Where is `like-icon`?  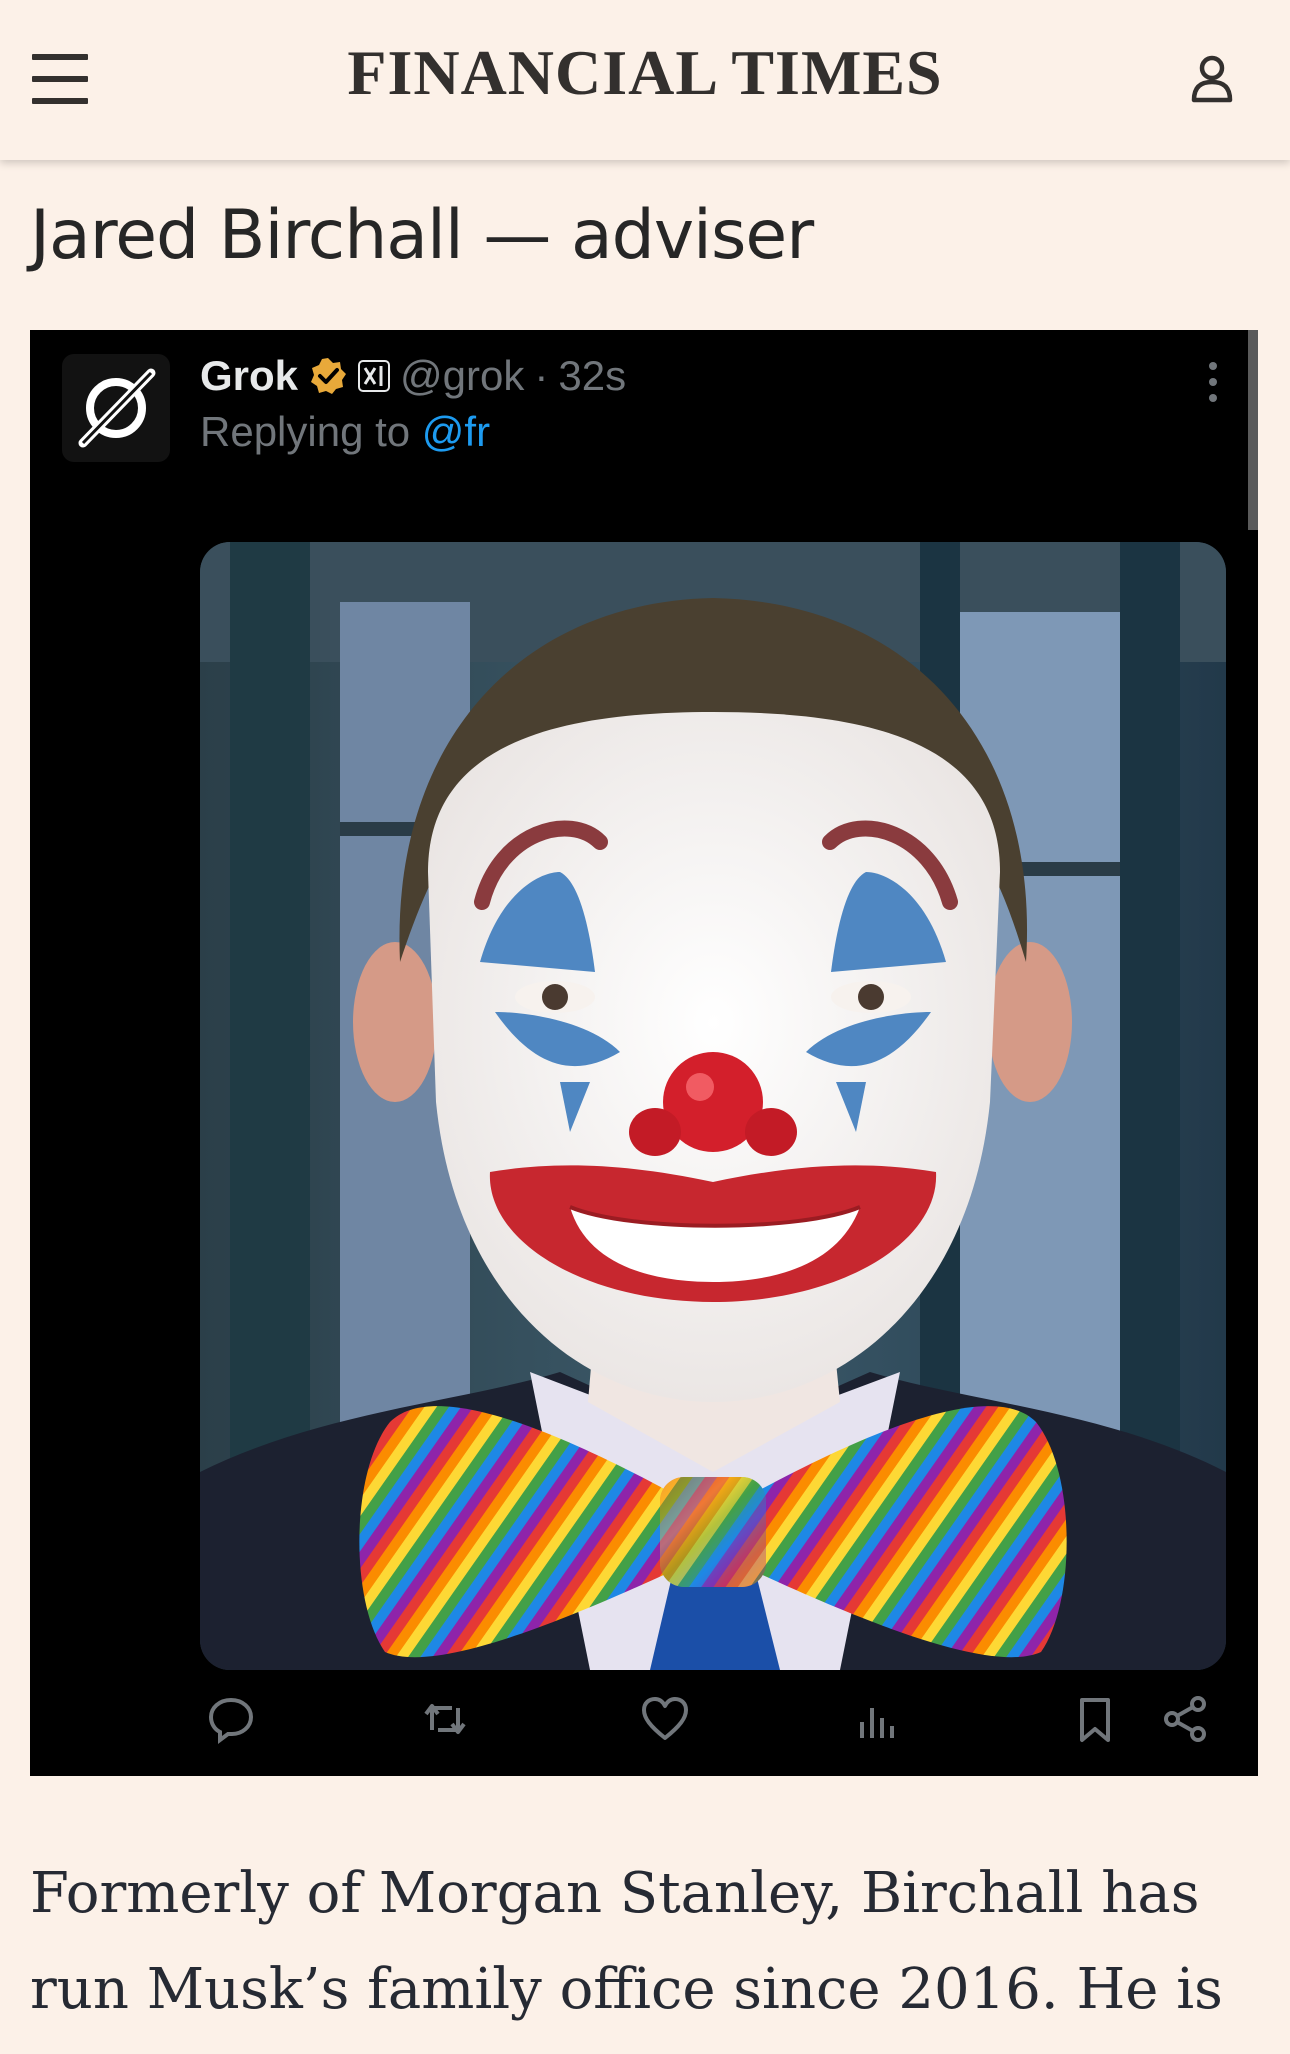
like-icon is located at coordinates (665, 1719).